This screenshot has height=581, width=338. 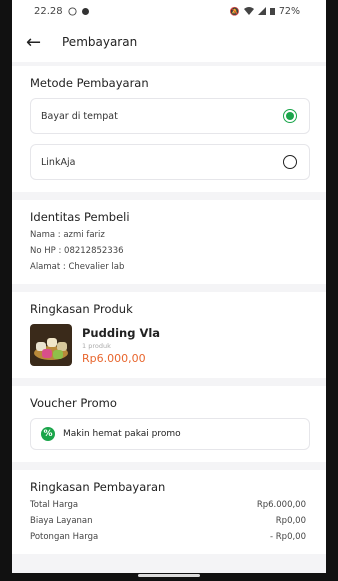 I want to click on summary-value: Rp6.000,00, so click(x=281, y=505).